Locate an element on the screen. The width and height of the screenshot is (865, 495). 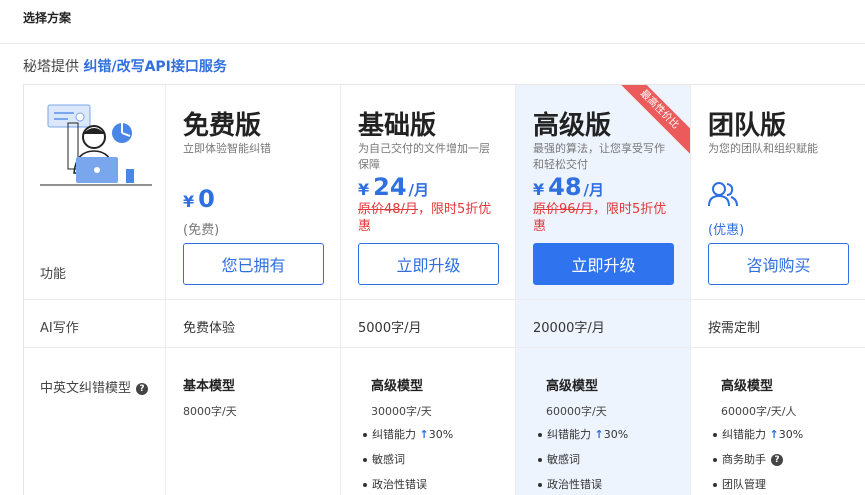
price-value: 24 is located at coordinates (390, 187).